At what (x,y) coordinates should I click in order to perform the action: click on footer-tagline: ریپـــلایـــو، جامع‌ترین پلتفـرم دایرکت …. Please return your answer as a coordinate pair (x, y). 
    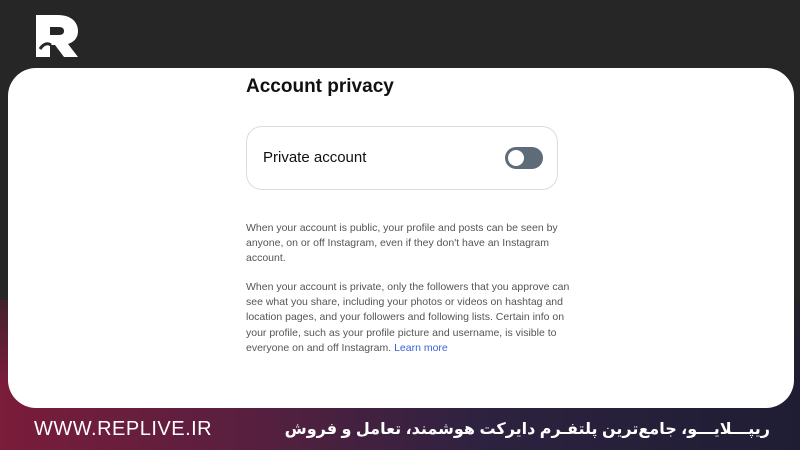
    Looking at the image, I should click on (527, 429).